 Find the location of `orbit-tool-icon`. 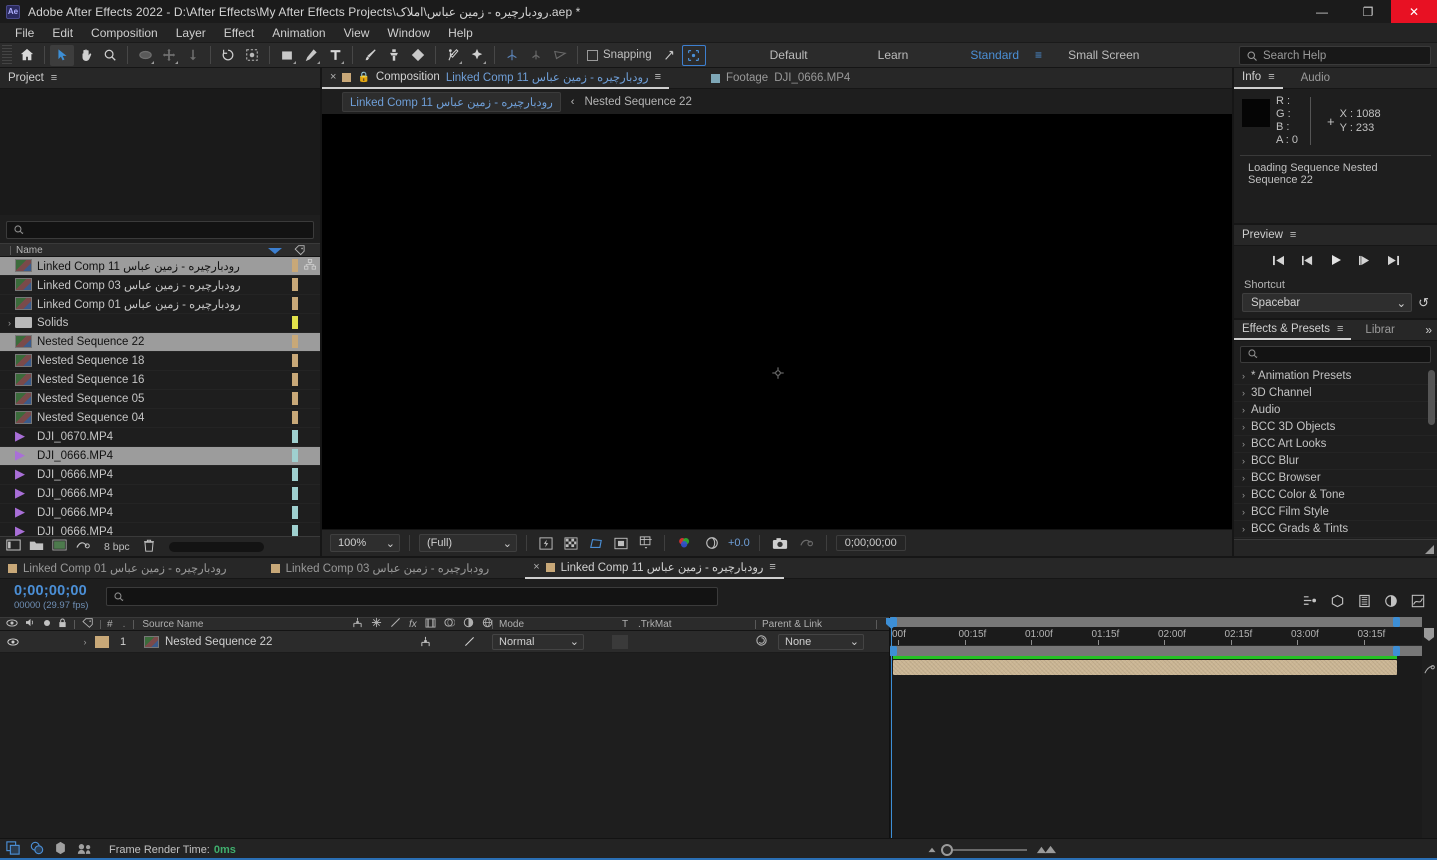

orbit-tool-icon is located at coordinates (145, 55).